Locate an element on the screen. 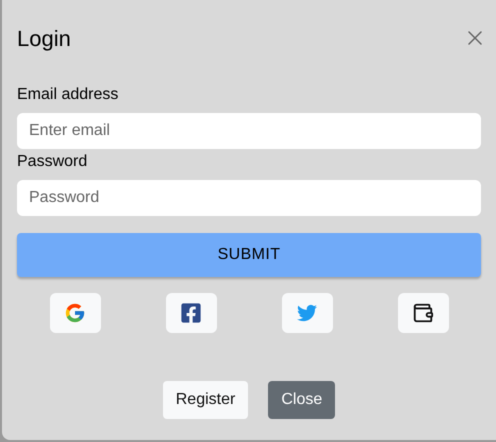  field-label: Email address is located at coordinates (68, 95).